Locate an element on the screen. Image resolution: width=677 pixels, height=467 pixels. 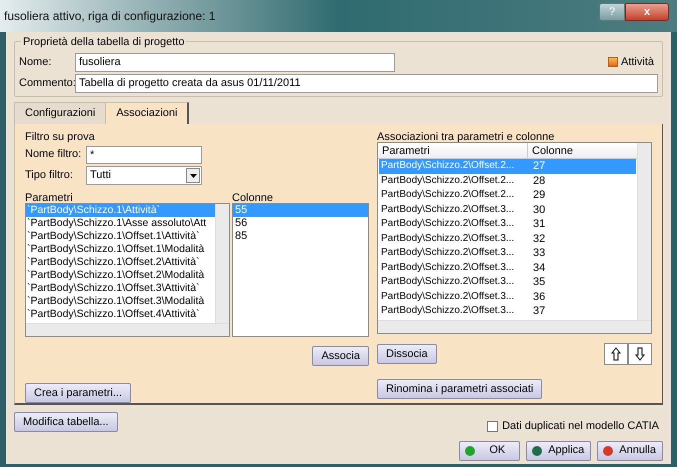
dialog-button: Applica is located at coordinates (559, 450).